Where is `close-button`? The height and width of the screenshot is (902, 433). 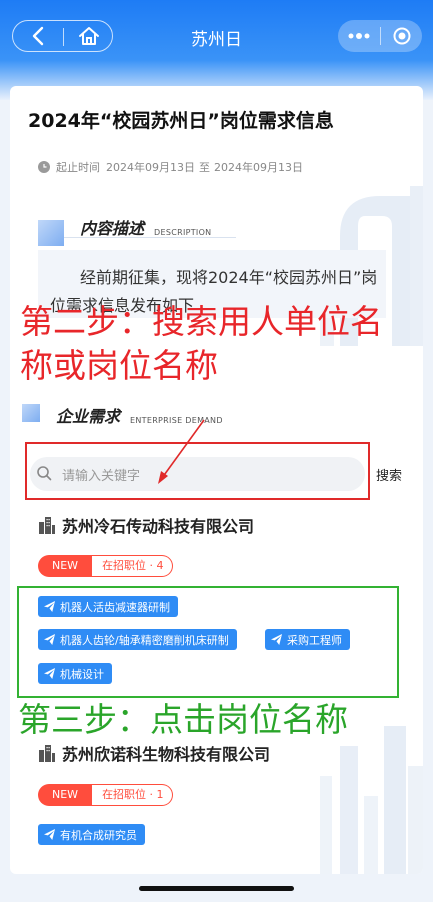
close-button is located at coordinates (401, 36).